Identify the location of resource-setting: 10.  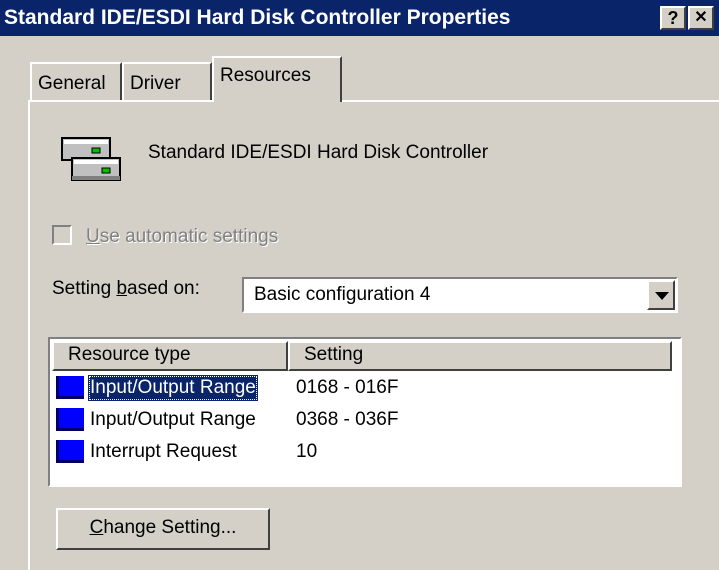
(307, 451).